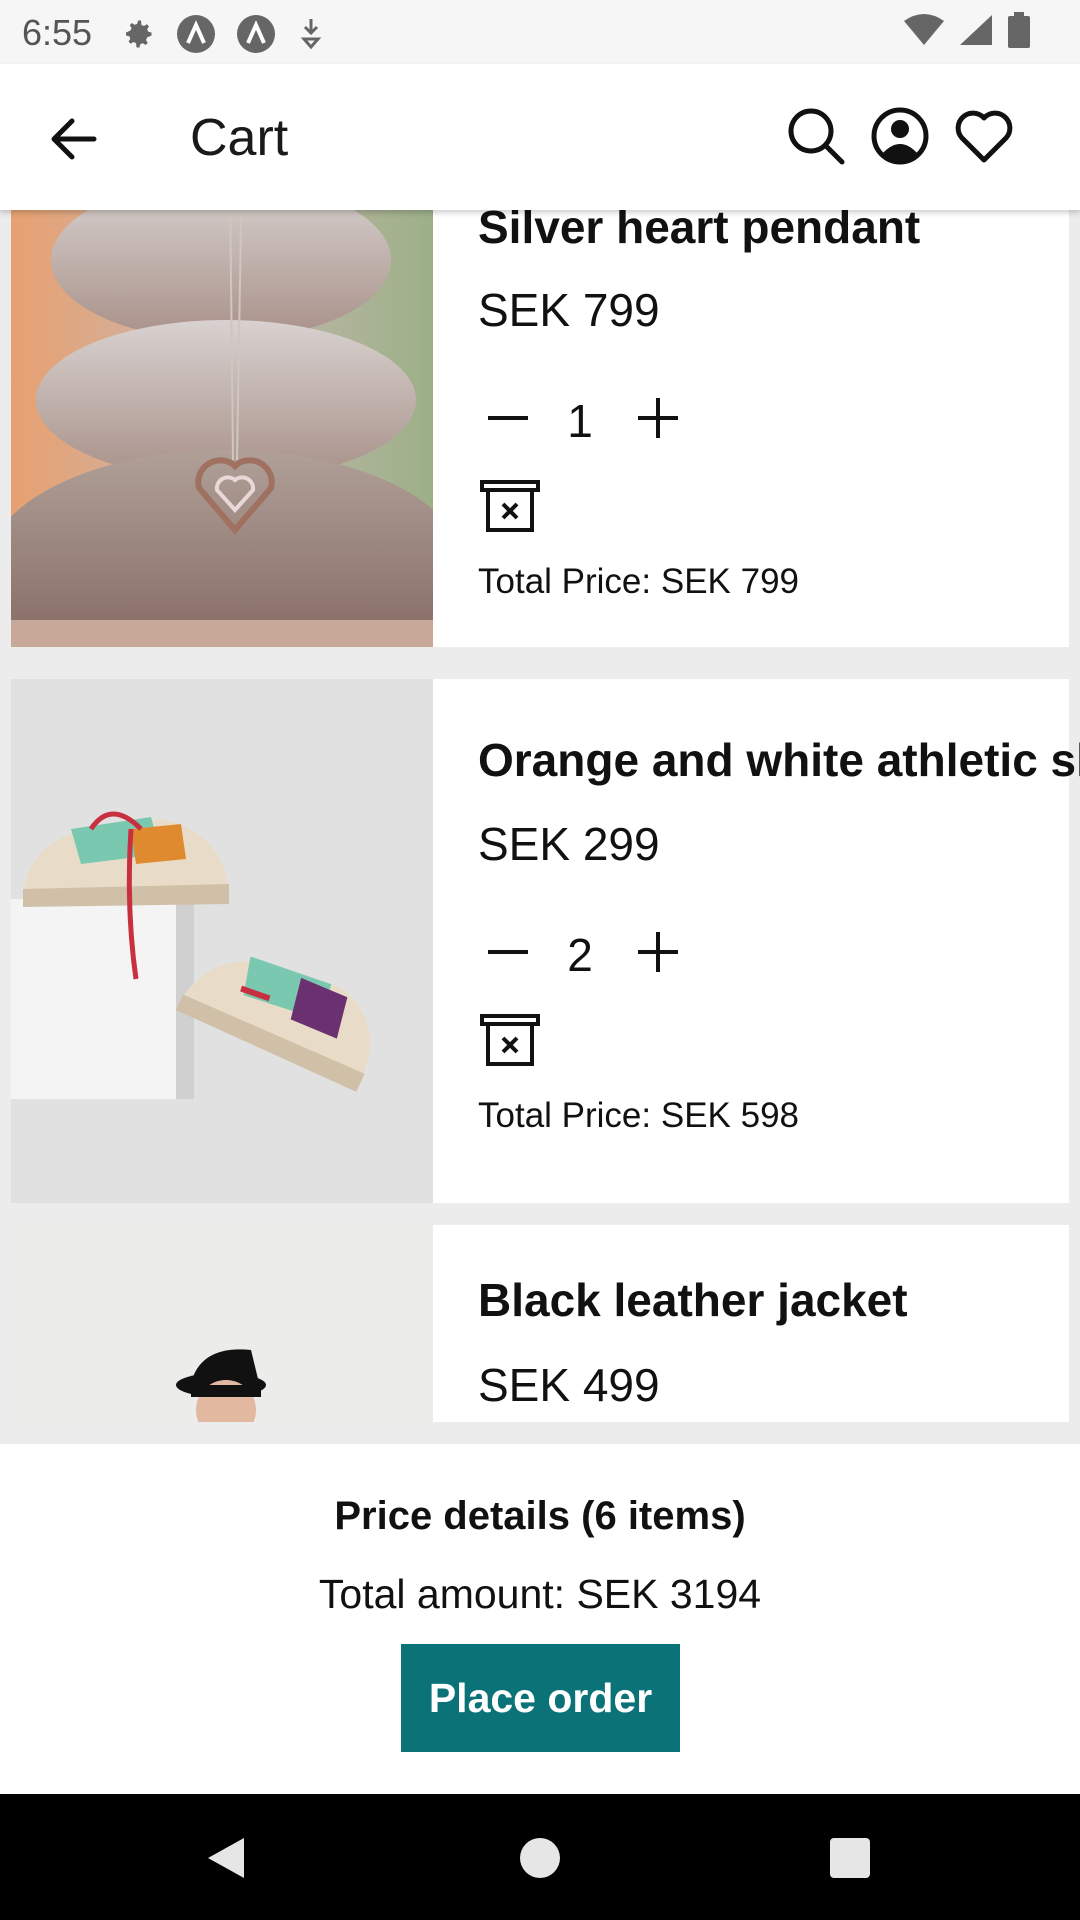 The height and width of the screenshot is (1920, 1080). I want to click on account-icon, so click(900, 136).